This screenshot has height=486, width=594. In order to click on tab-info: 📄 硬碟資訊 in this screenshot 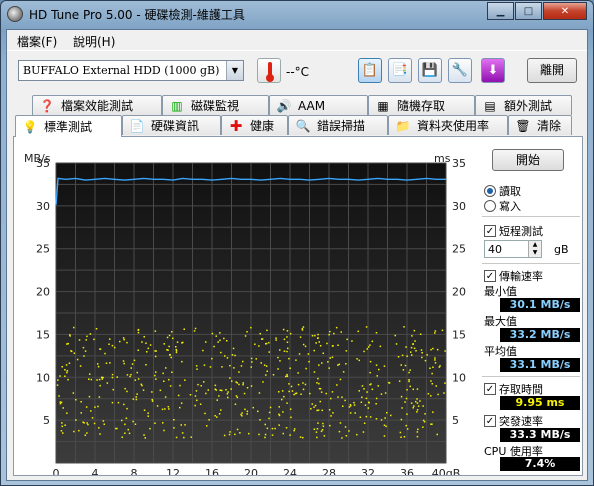, I will do `click(171, 125)`.